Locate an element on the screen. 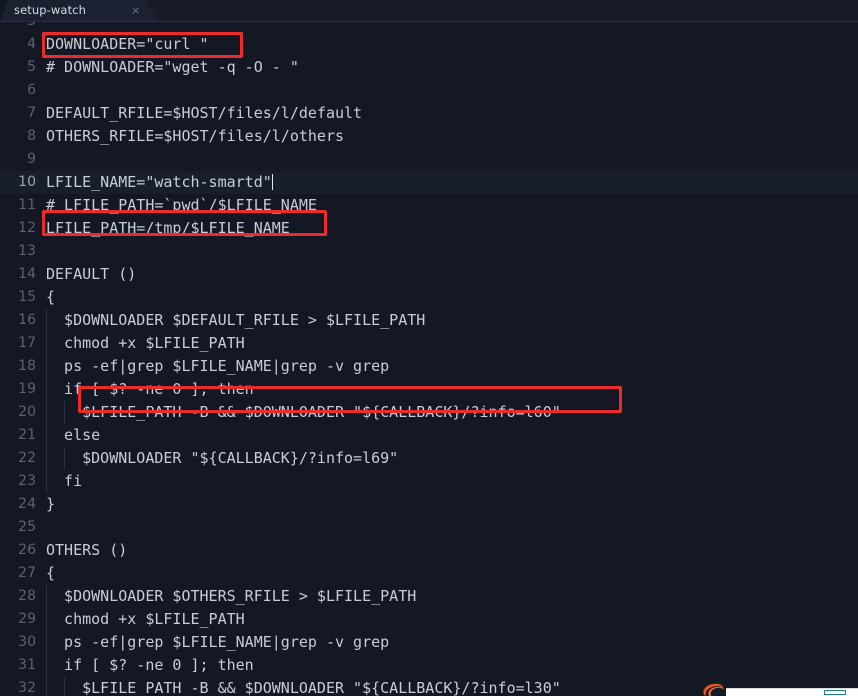 The height and width of the screenshot is (696, 858). line-number: 9 is located at coordinates (31, 159).